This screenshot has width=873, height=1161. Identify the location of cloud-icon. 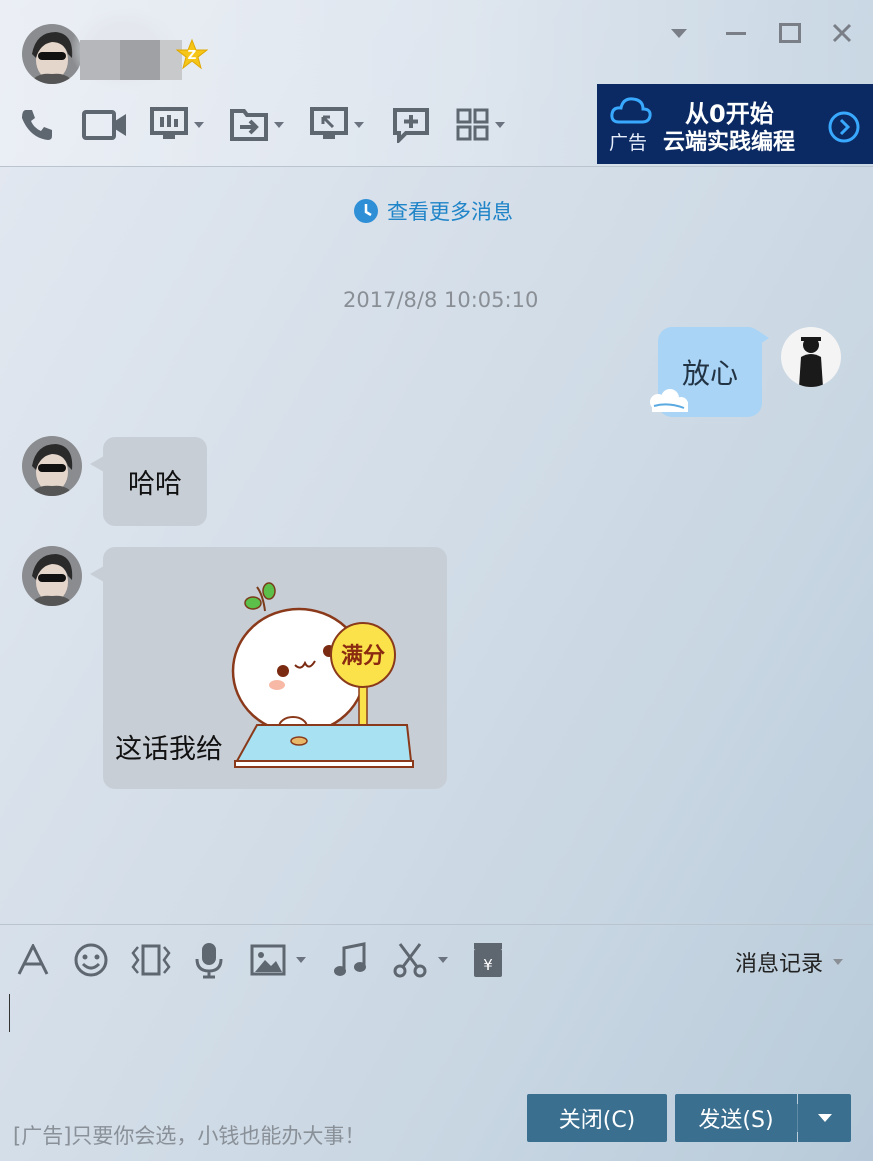
(631, 110).